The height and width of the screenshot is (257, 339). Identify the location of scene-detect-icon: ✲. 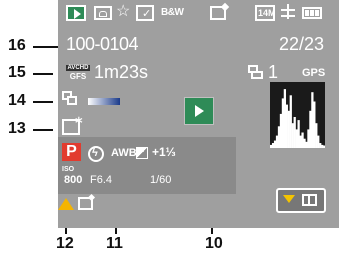
(72, 125).